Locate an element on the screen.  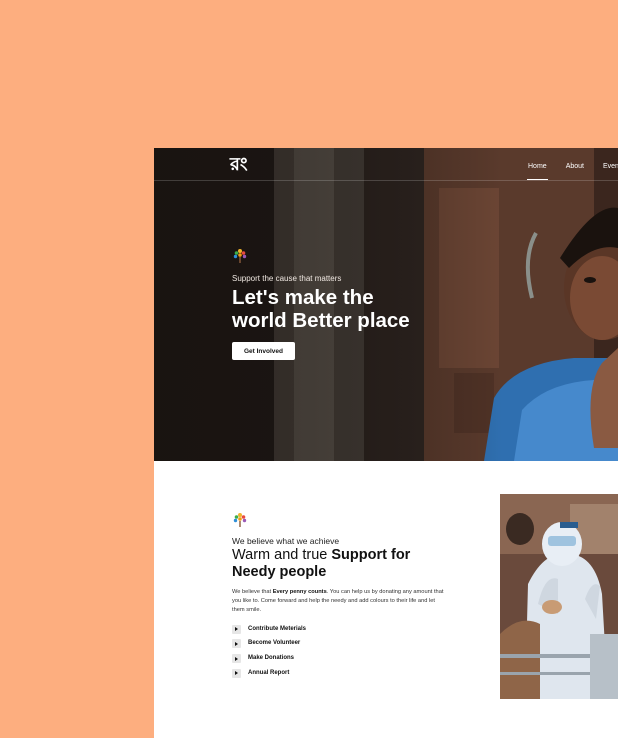
hero-title: Let's make the world Better place is located at coordinates (357, 309).